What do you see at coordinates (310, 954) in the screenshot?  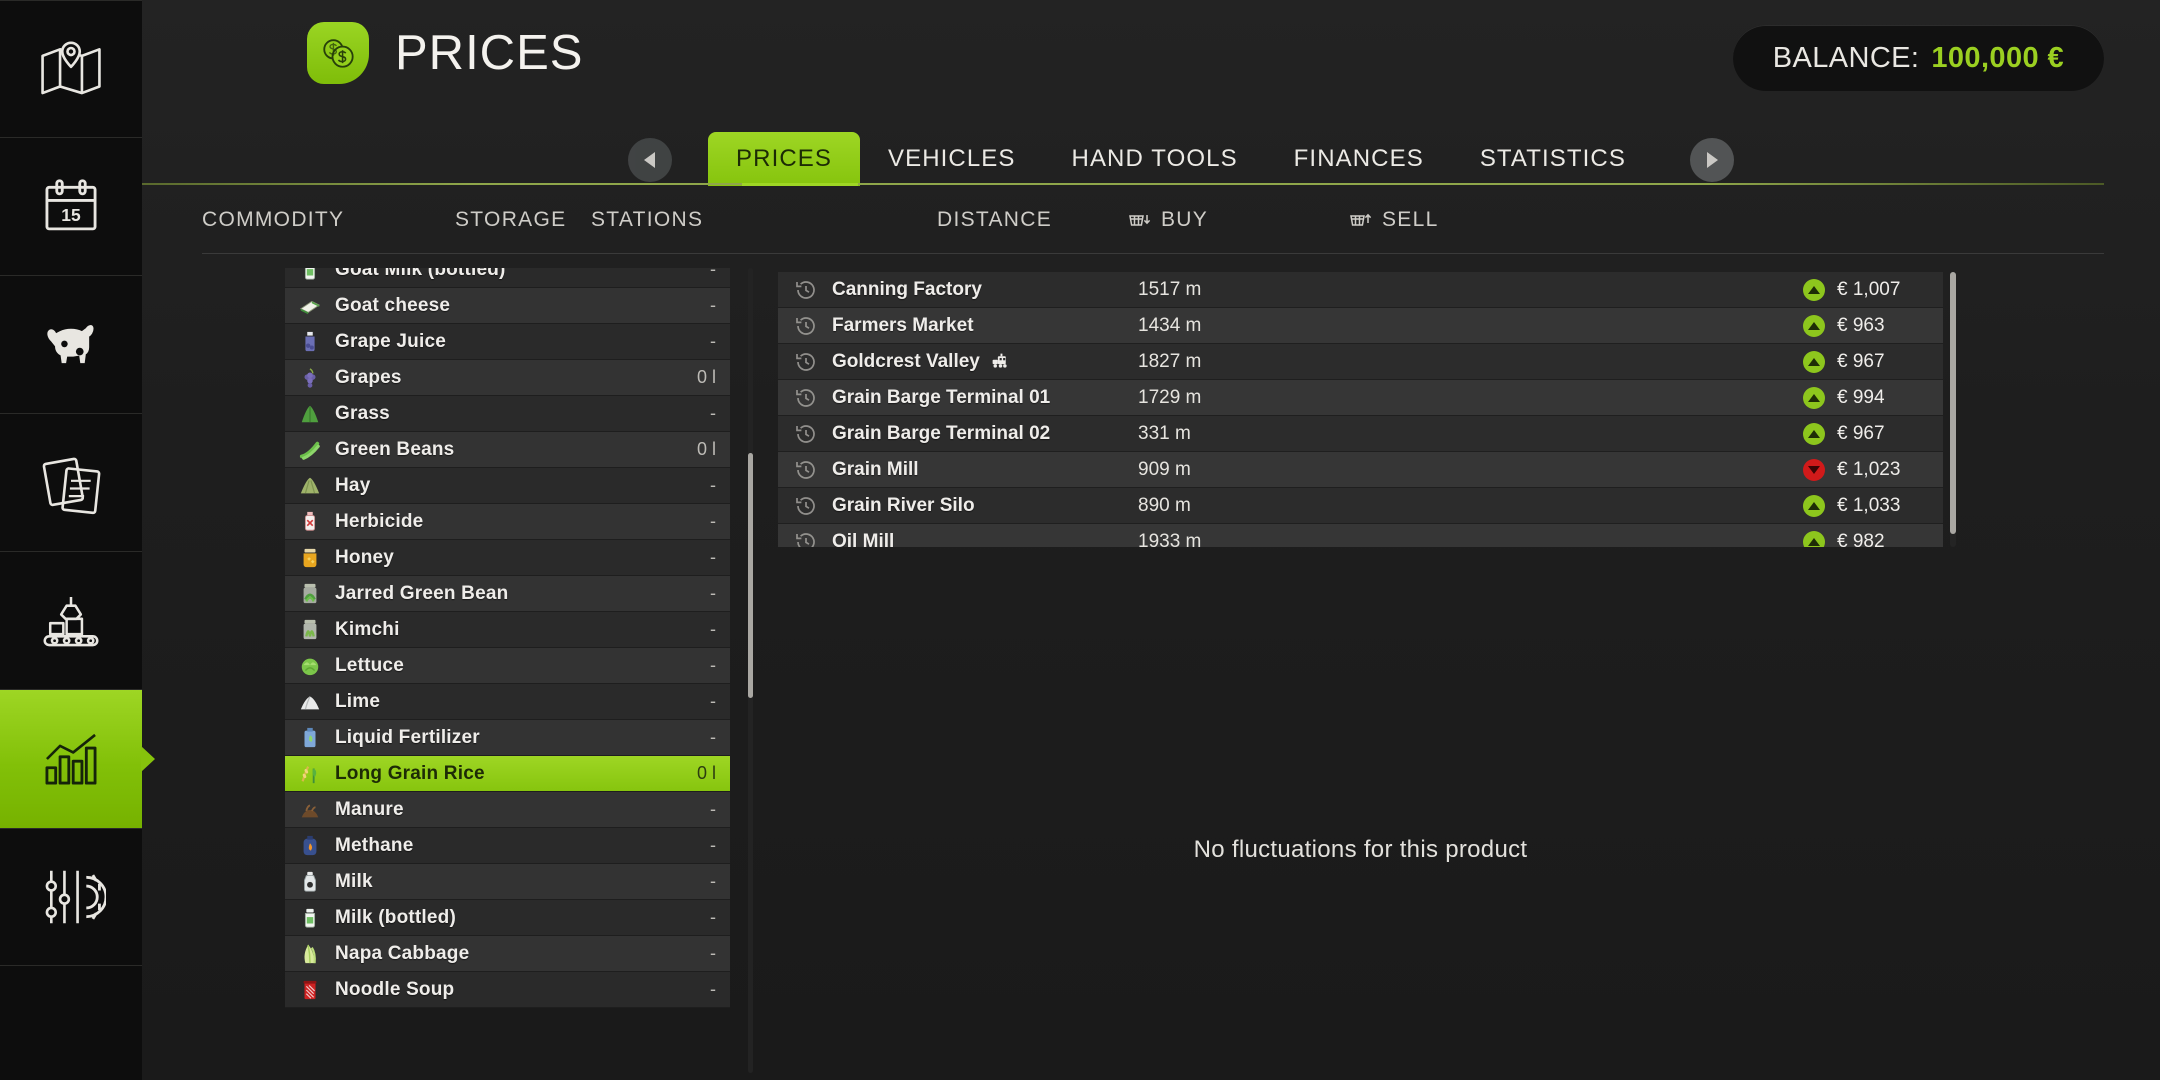 I see `napa-cabbage-icon` at bounding box center [310, 954].